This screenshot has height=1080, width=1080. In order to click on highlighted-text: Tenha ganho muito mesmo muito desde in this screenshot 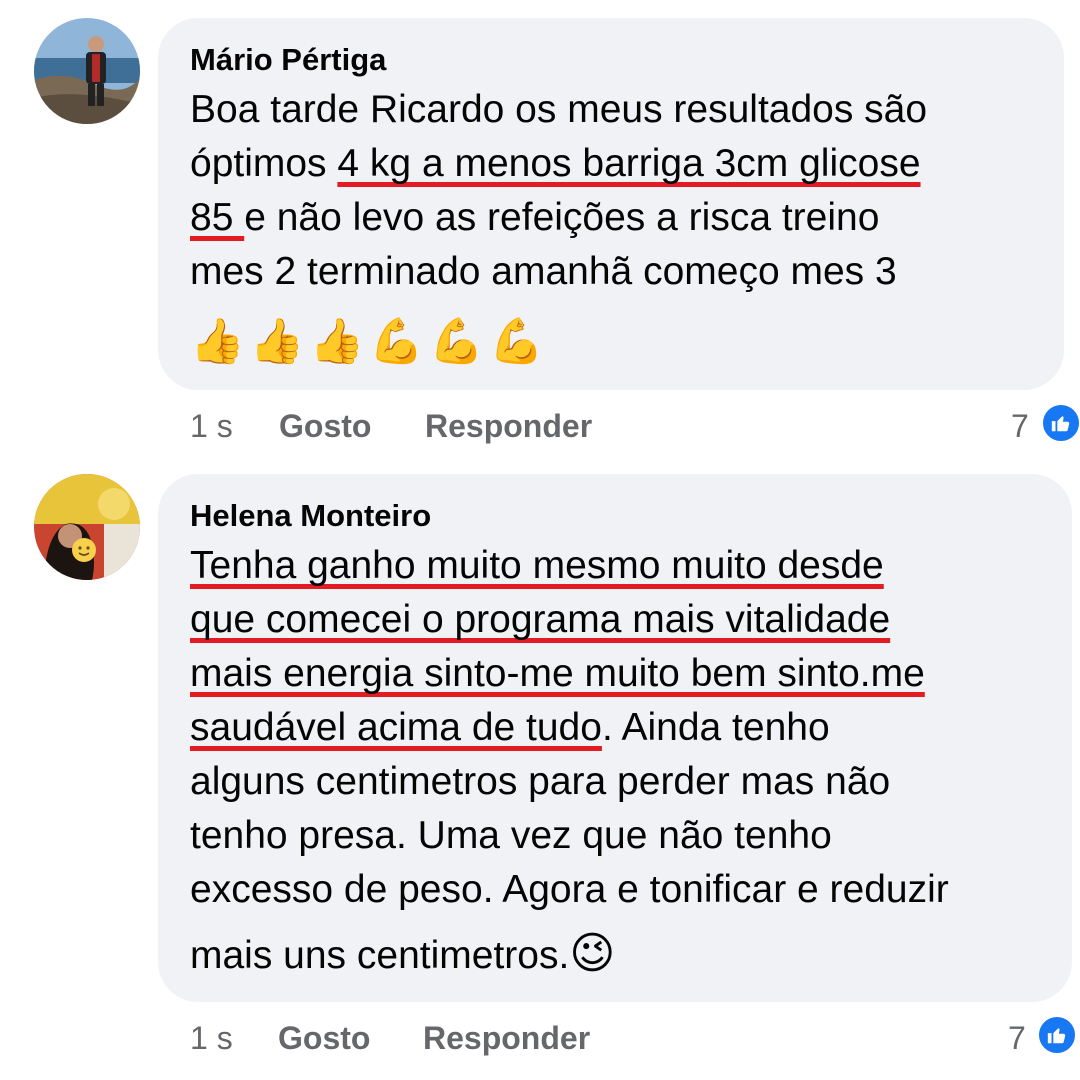, I will do `click(537, 565)`.